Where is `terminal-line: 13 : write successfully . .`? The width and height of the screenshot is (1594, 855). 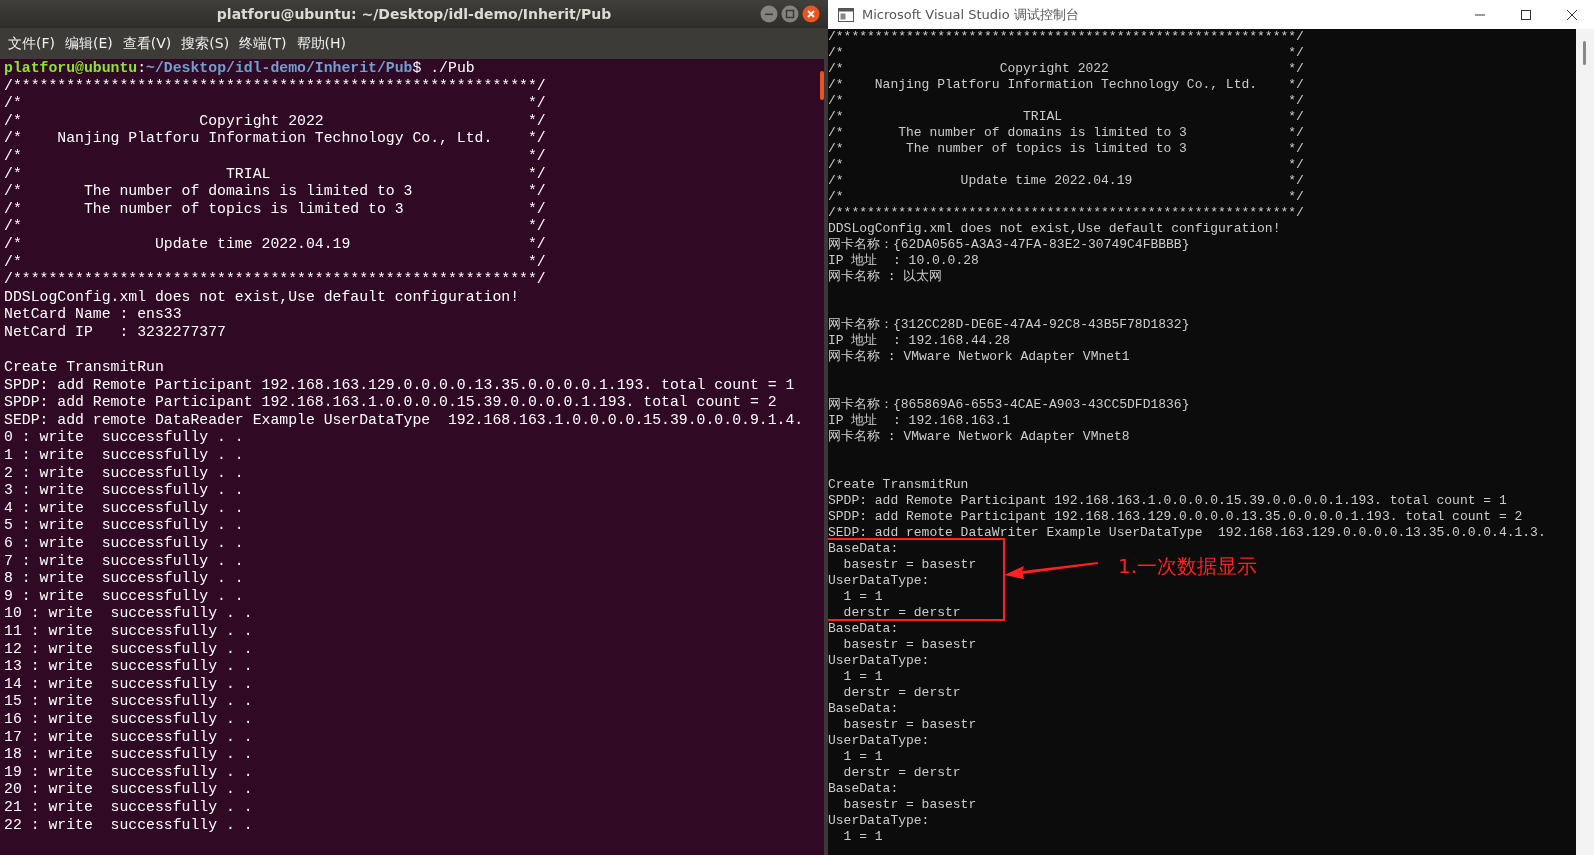 terminal-line: 13 : write successfully . . is located at coordinates (128, 667).